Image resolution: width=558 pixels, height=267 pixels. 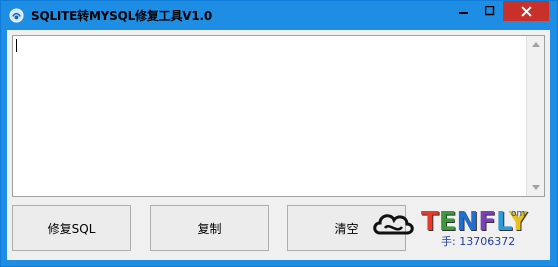 What do you see at coordinates (122, 16) in the screenshot?
I see `window-title: SQLITE转MYSQL修复工具V1.0` at bounding box center [122, 16].